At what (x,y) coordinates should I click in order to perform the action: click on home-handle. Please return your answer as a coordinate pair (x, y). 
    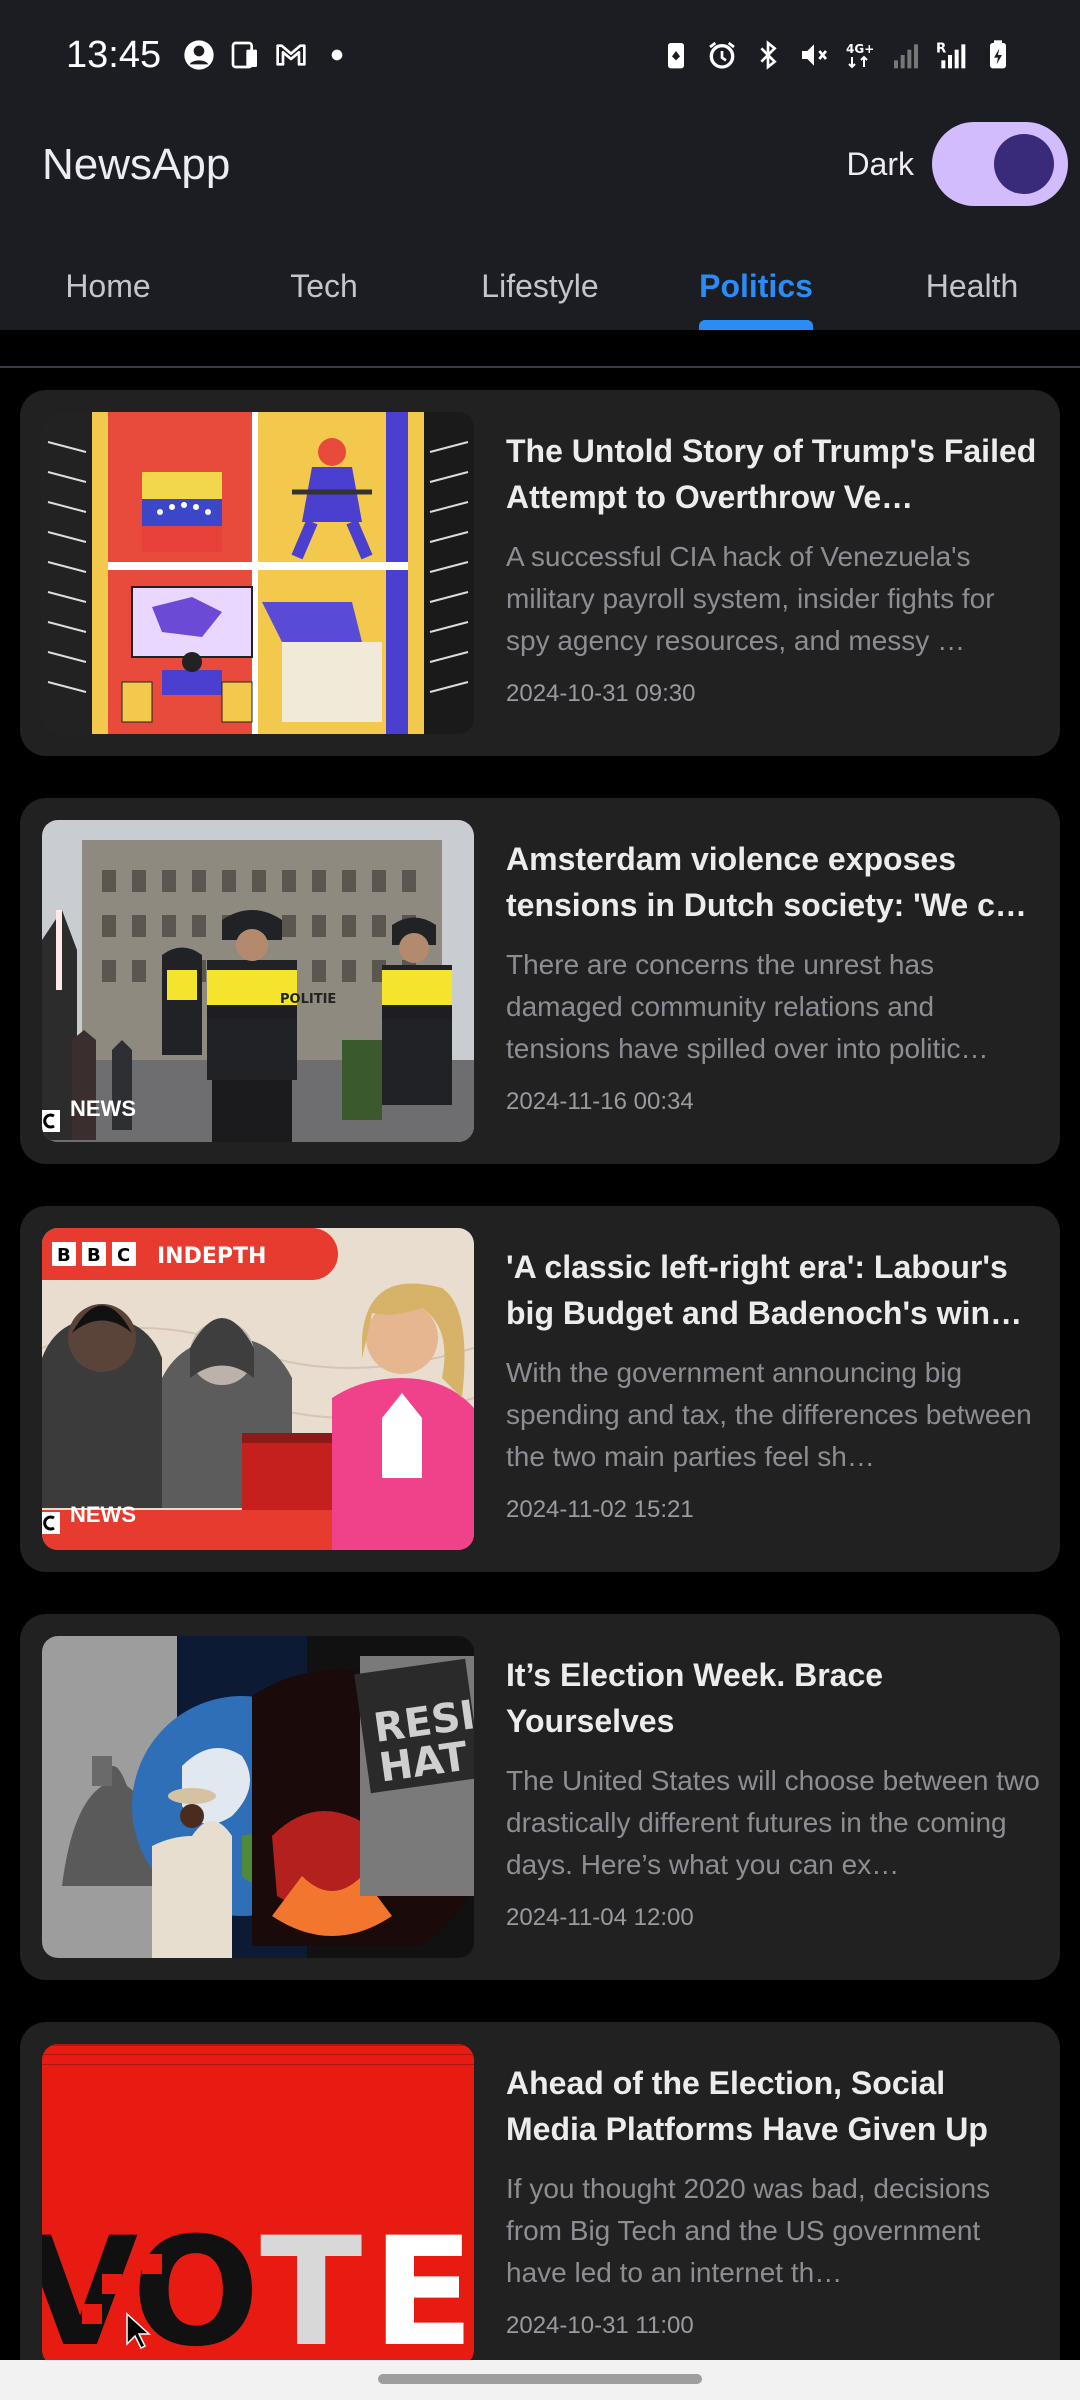
    Looking at the image, I should click on (540, 2379).